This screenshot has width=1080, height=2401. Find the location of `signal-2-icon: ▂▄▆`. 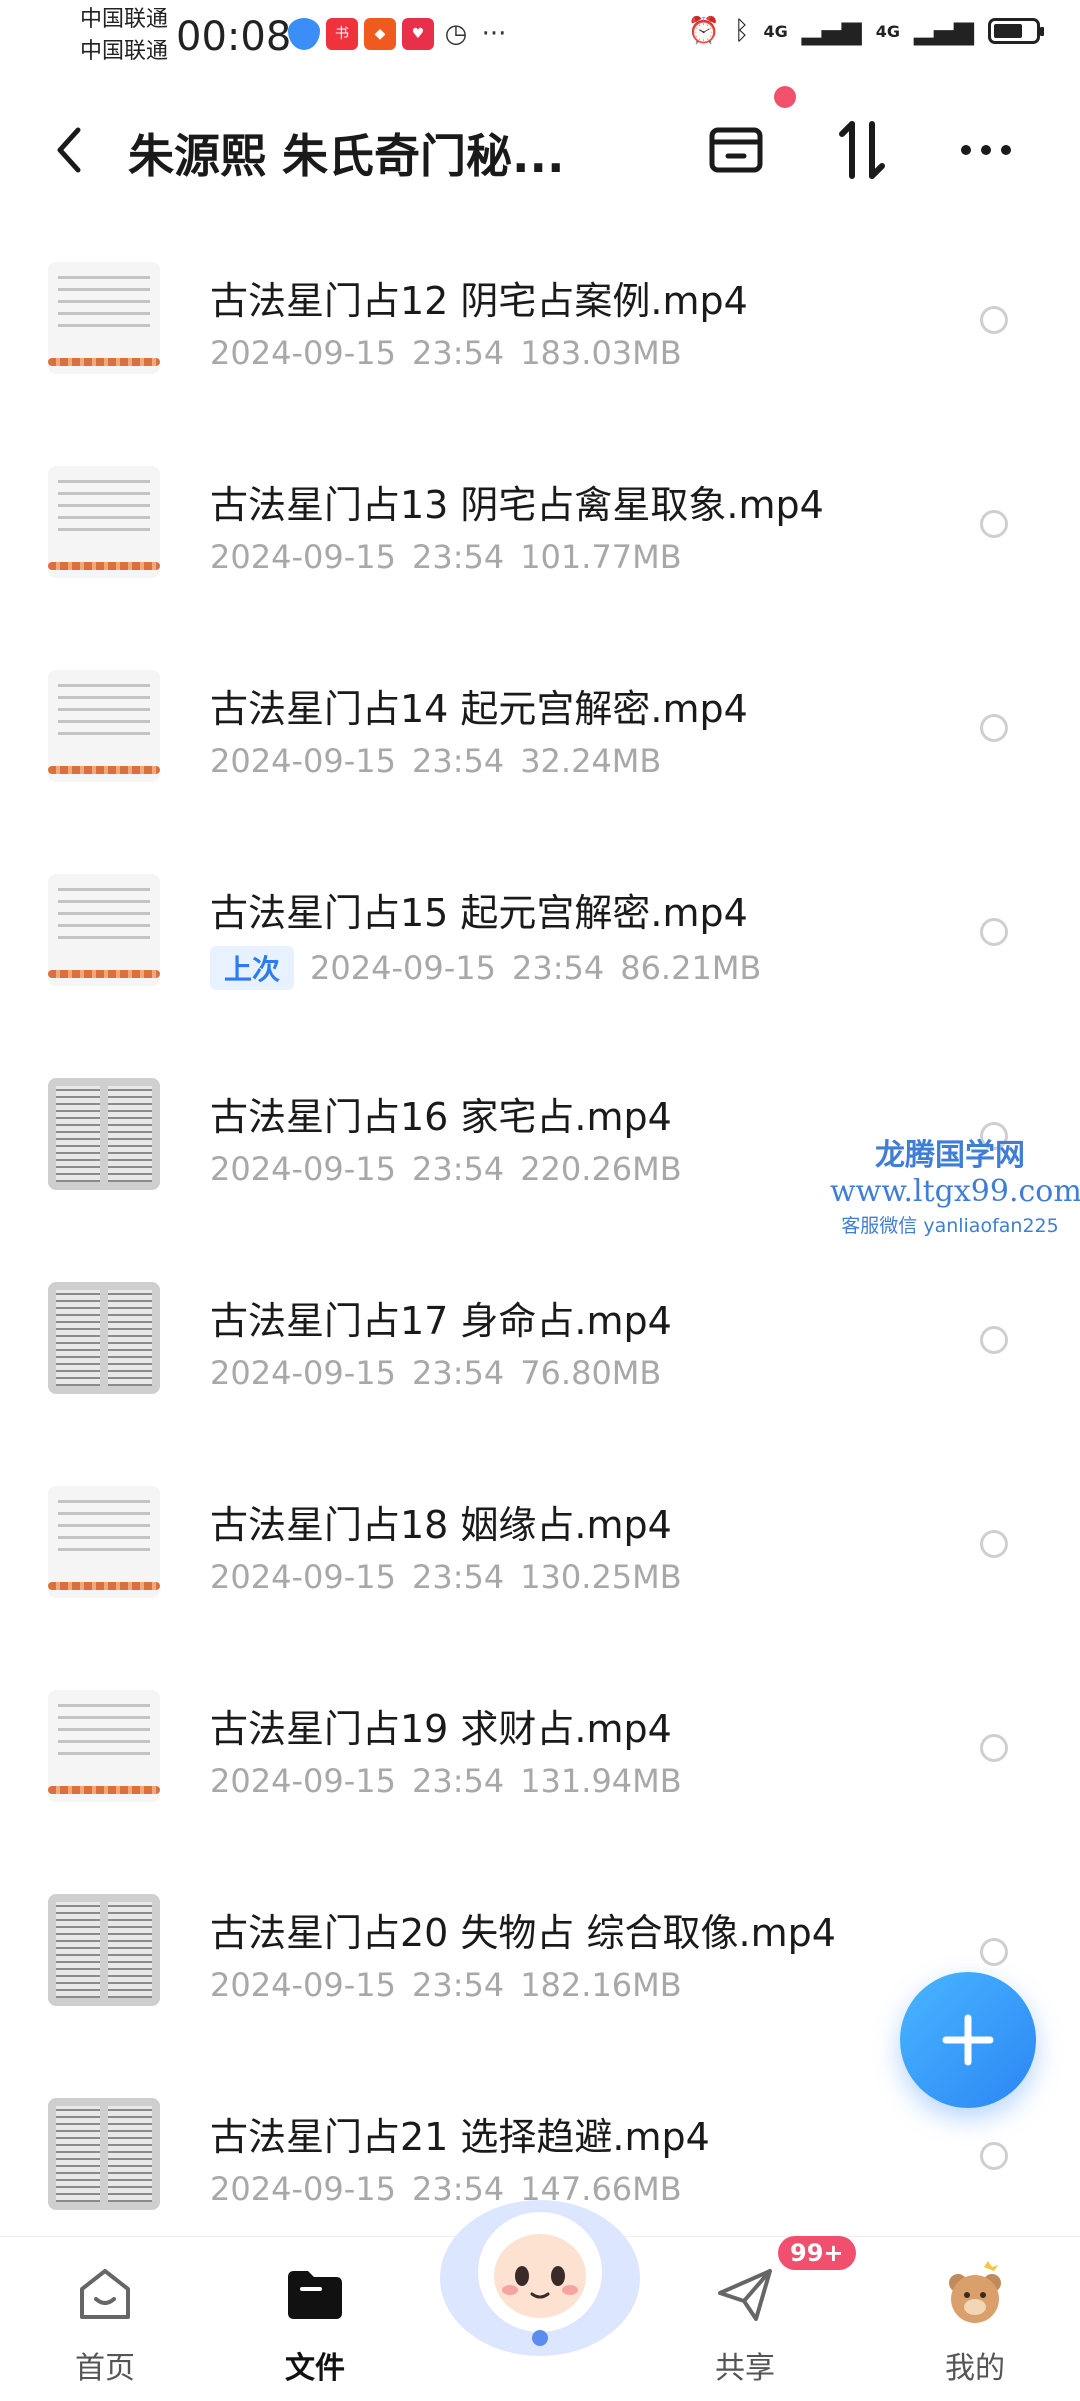

signal-2-icon: ▂▄▆ is located at coordinates (944, 31).